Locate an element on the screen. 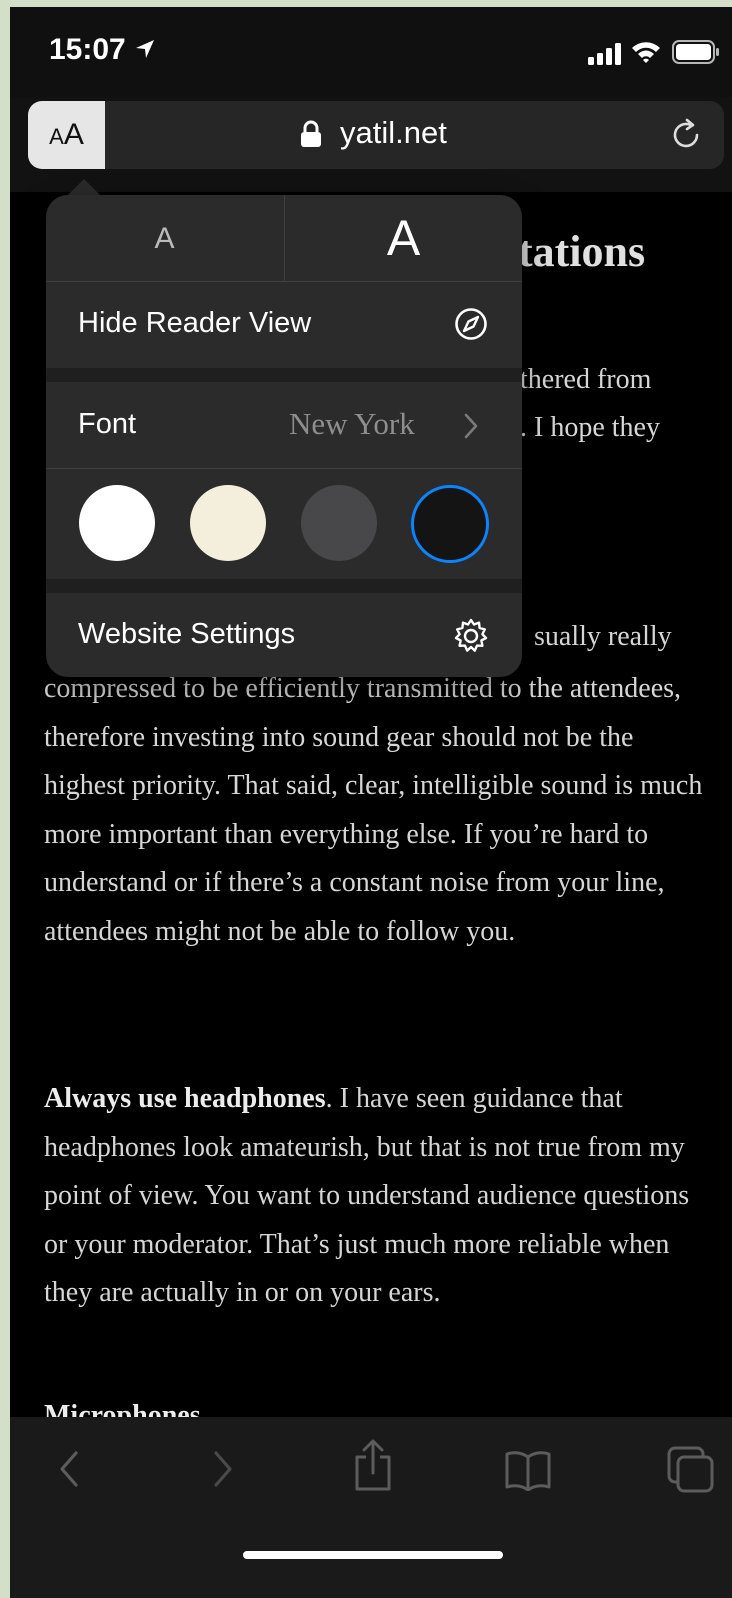 The height and width of the screenshot is (1598, 732). status-bar: 15:07 is located at coordinates (371, 52).